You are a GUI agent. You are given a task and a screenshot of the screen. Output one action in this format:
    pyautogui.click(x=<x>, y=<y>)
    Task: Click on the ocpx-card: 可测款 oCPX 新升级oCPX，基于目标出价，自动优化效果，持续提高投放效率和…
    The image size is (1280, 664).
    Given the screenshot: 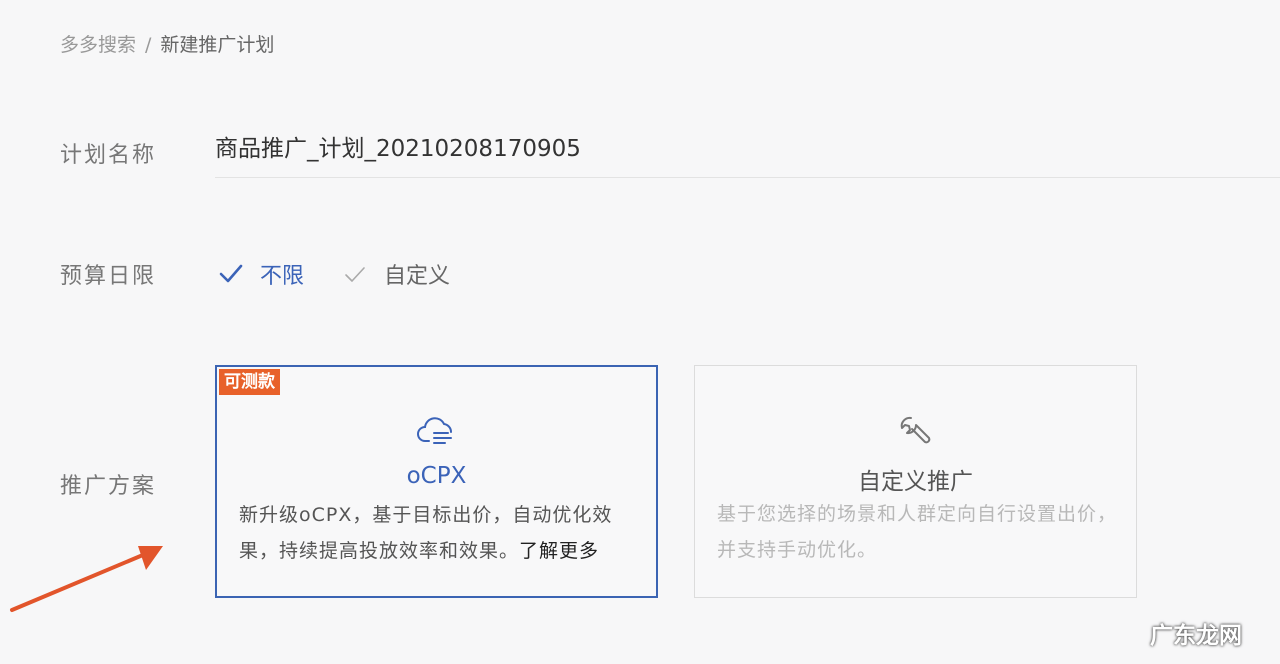 What is the action you would take?
    pyautogui.click(x=436, y=481)
    